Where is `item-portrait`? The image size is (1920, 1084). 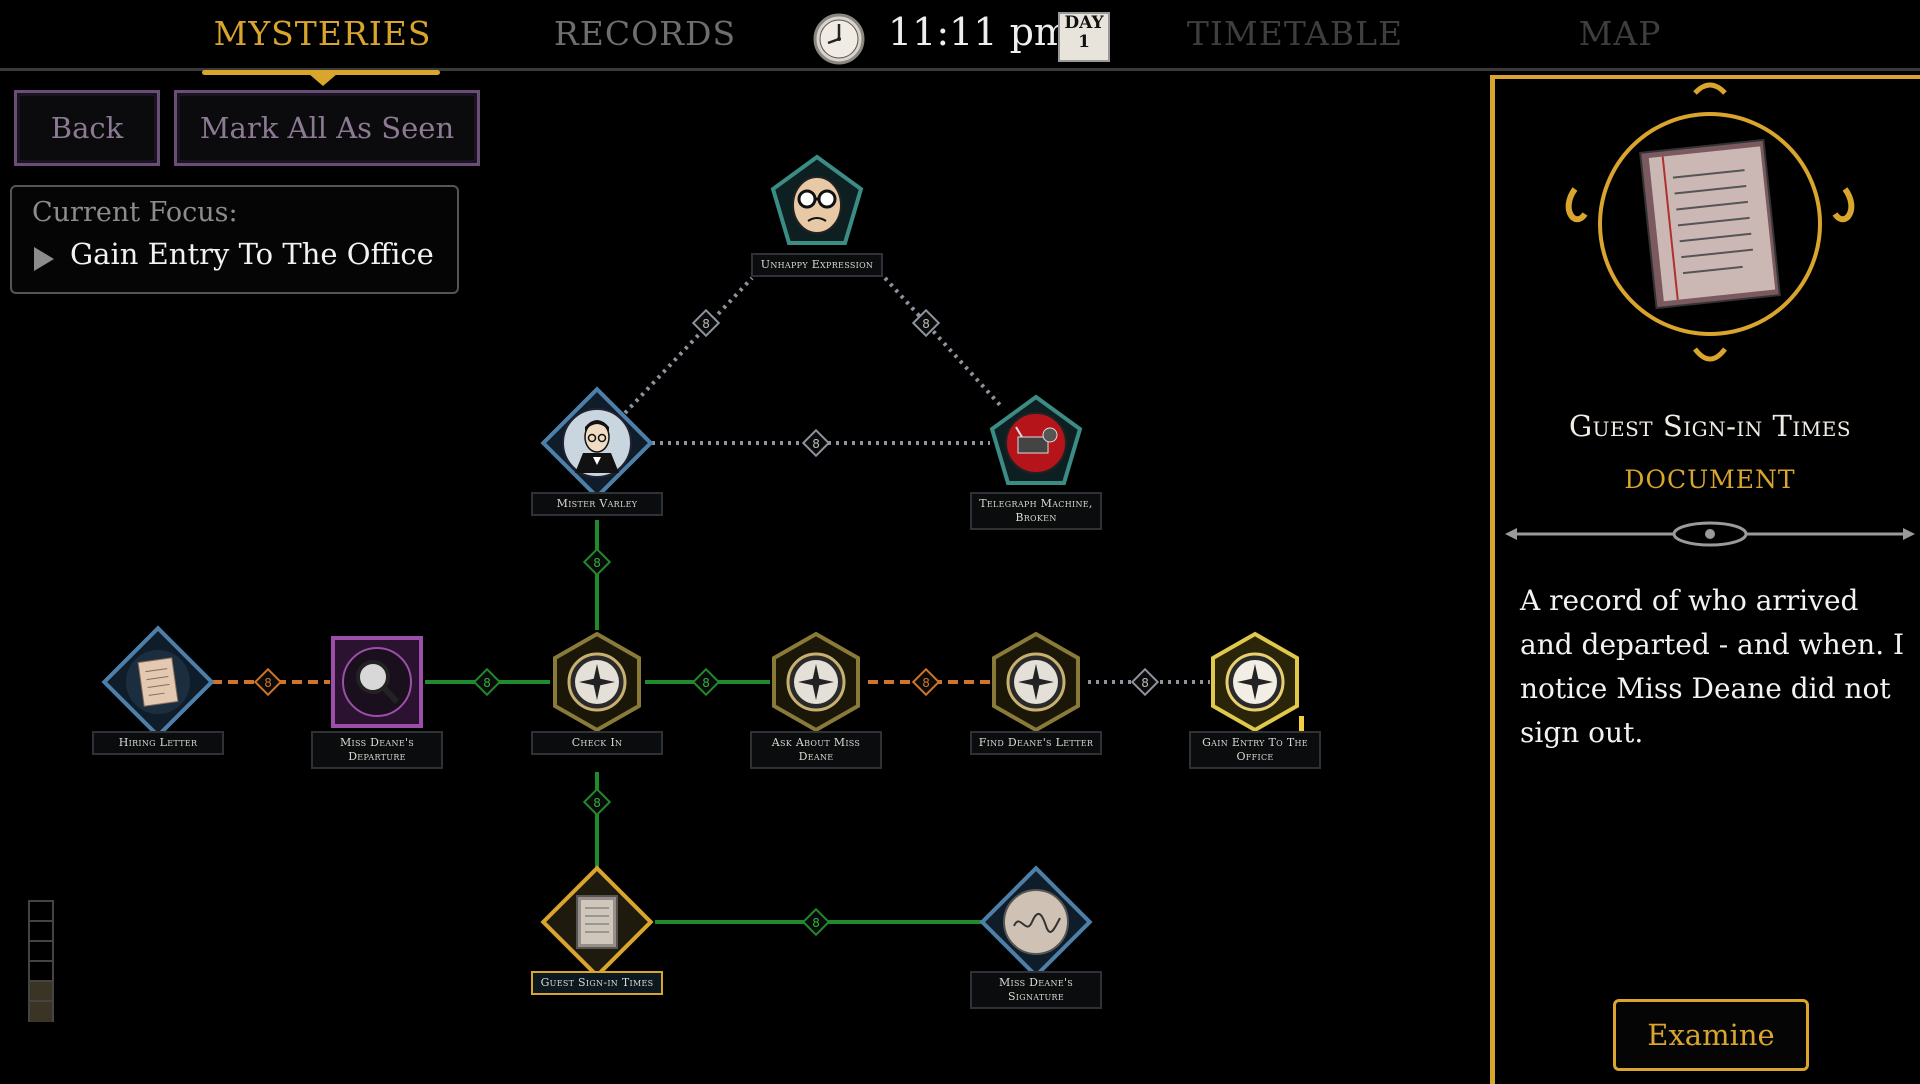 item-portrait is located at coordinates (1710, 222).